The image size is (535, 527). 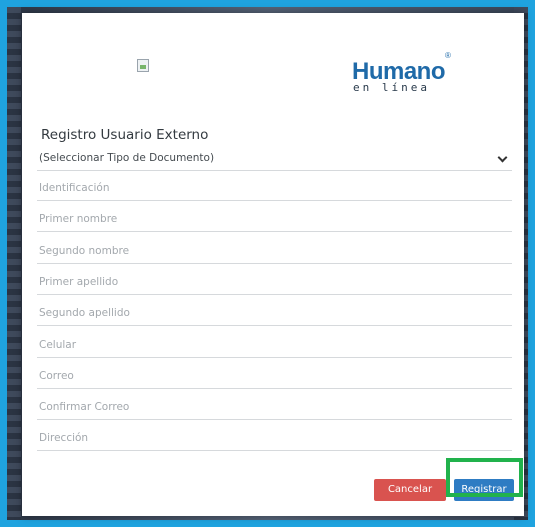 What do you see at coordinates (84, 313) in the screenshot?
I see `second-surname-placeholder: Segundo apellido` at bounding box center [84, 313].